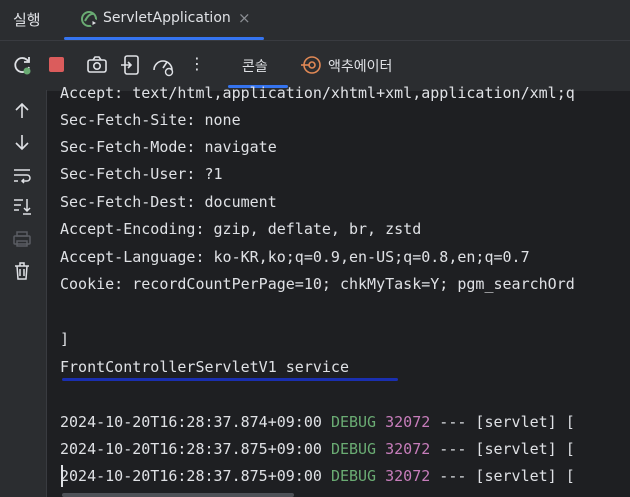 The image size is (630, 497). What do you see at coordinates (23, 293) in the screenshot?
I see `console-side-toolbar` at bounding box center [23, 293].